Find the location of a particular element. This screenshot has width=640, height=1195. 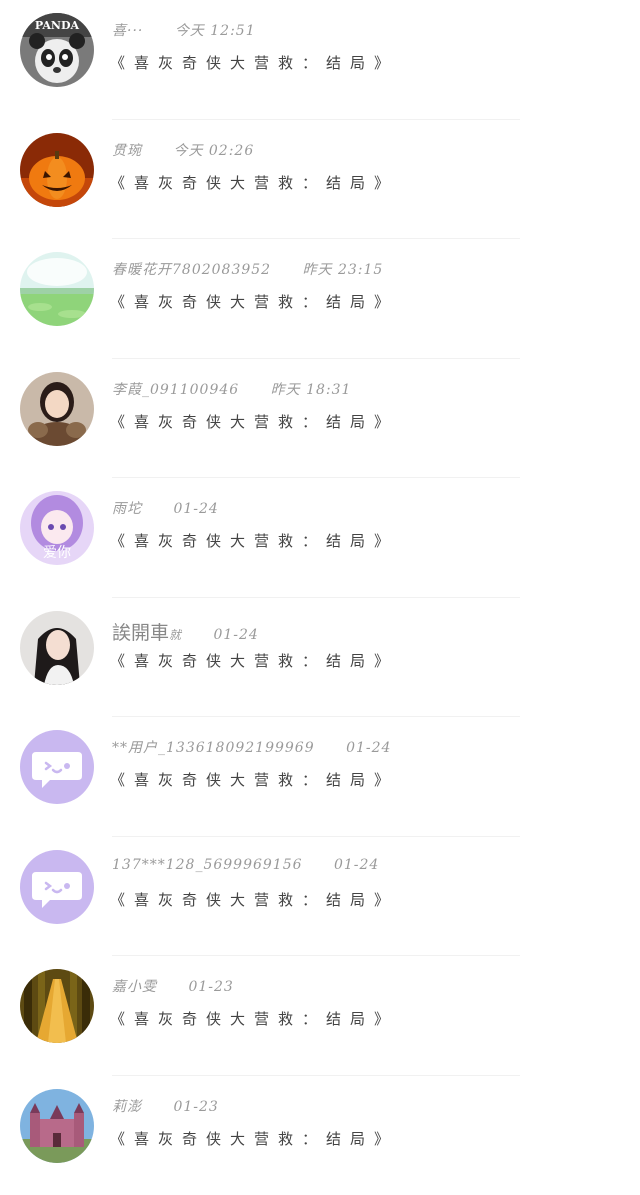

avatar-text: PANDA is located at coordinates (57, 25).